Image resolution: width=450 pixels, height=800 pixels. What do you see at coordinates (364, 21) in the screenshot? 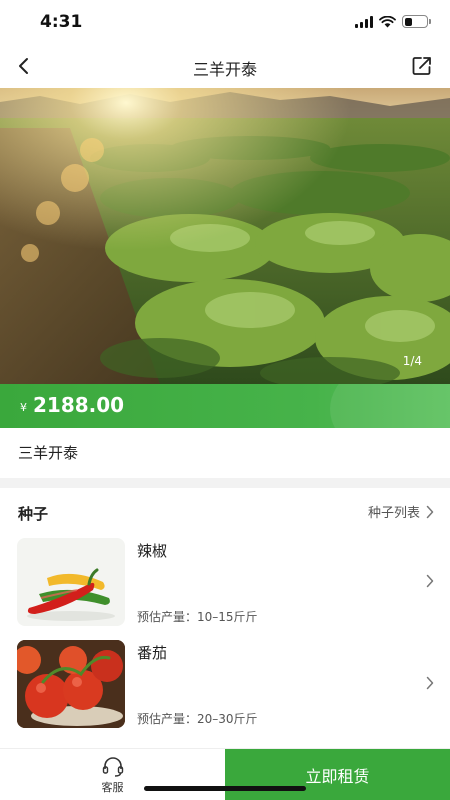
I see `signal-icon` at bounding box center [364, 21].